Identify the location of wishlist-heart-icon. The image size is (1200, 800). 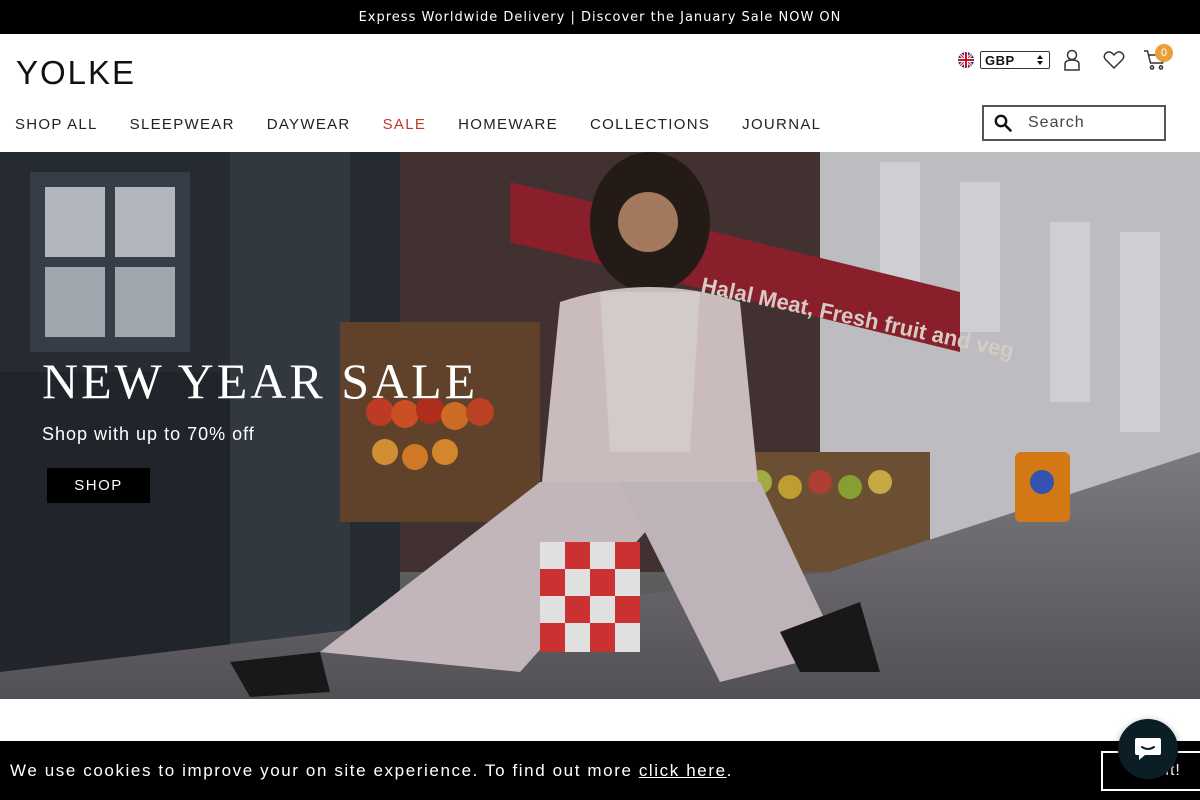
(1114, 60).